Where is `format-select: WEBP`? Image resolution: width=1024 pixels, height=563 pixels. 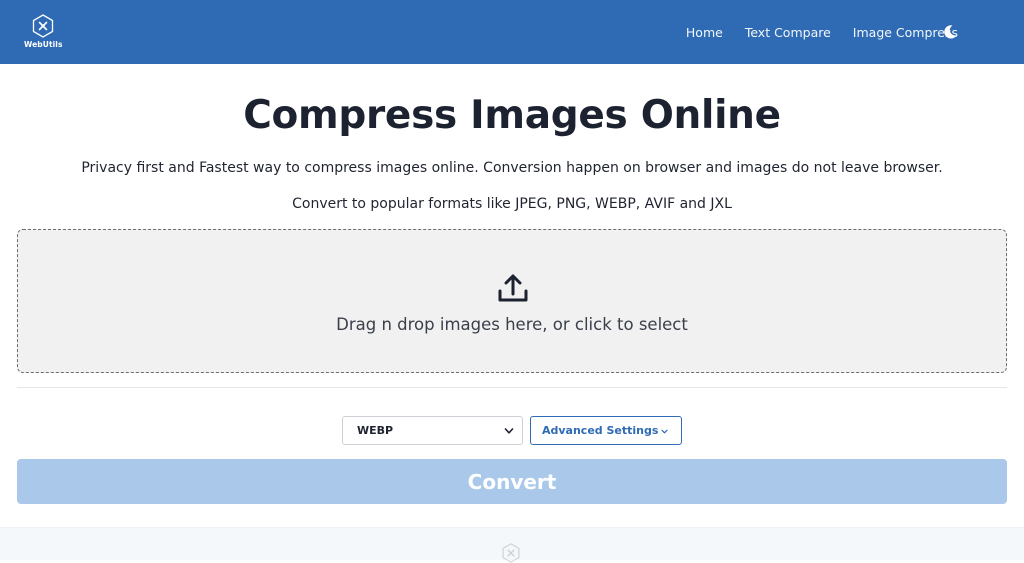 format-select: WEBP is located at coordinates (432, 430).